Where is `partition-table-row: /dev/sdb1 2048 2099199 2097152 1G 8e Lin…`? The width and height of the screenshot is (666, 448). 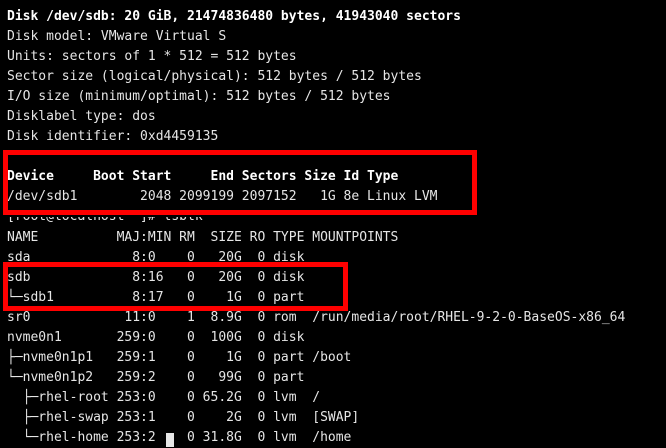 partition-table-row: /dev/sdb1 2048 2099199 2097152 1G 8e Lin… is located at coordinates (222, 196).